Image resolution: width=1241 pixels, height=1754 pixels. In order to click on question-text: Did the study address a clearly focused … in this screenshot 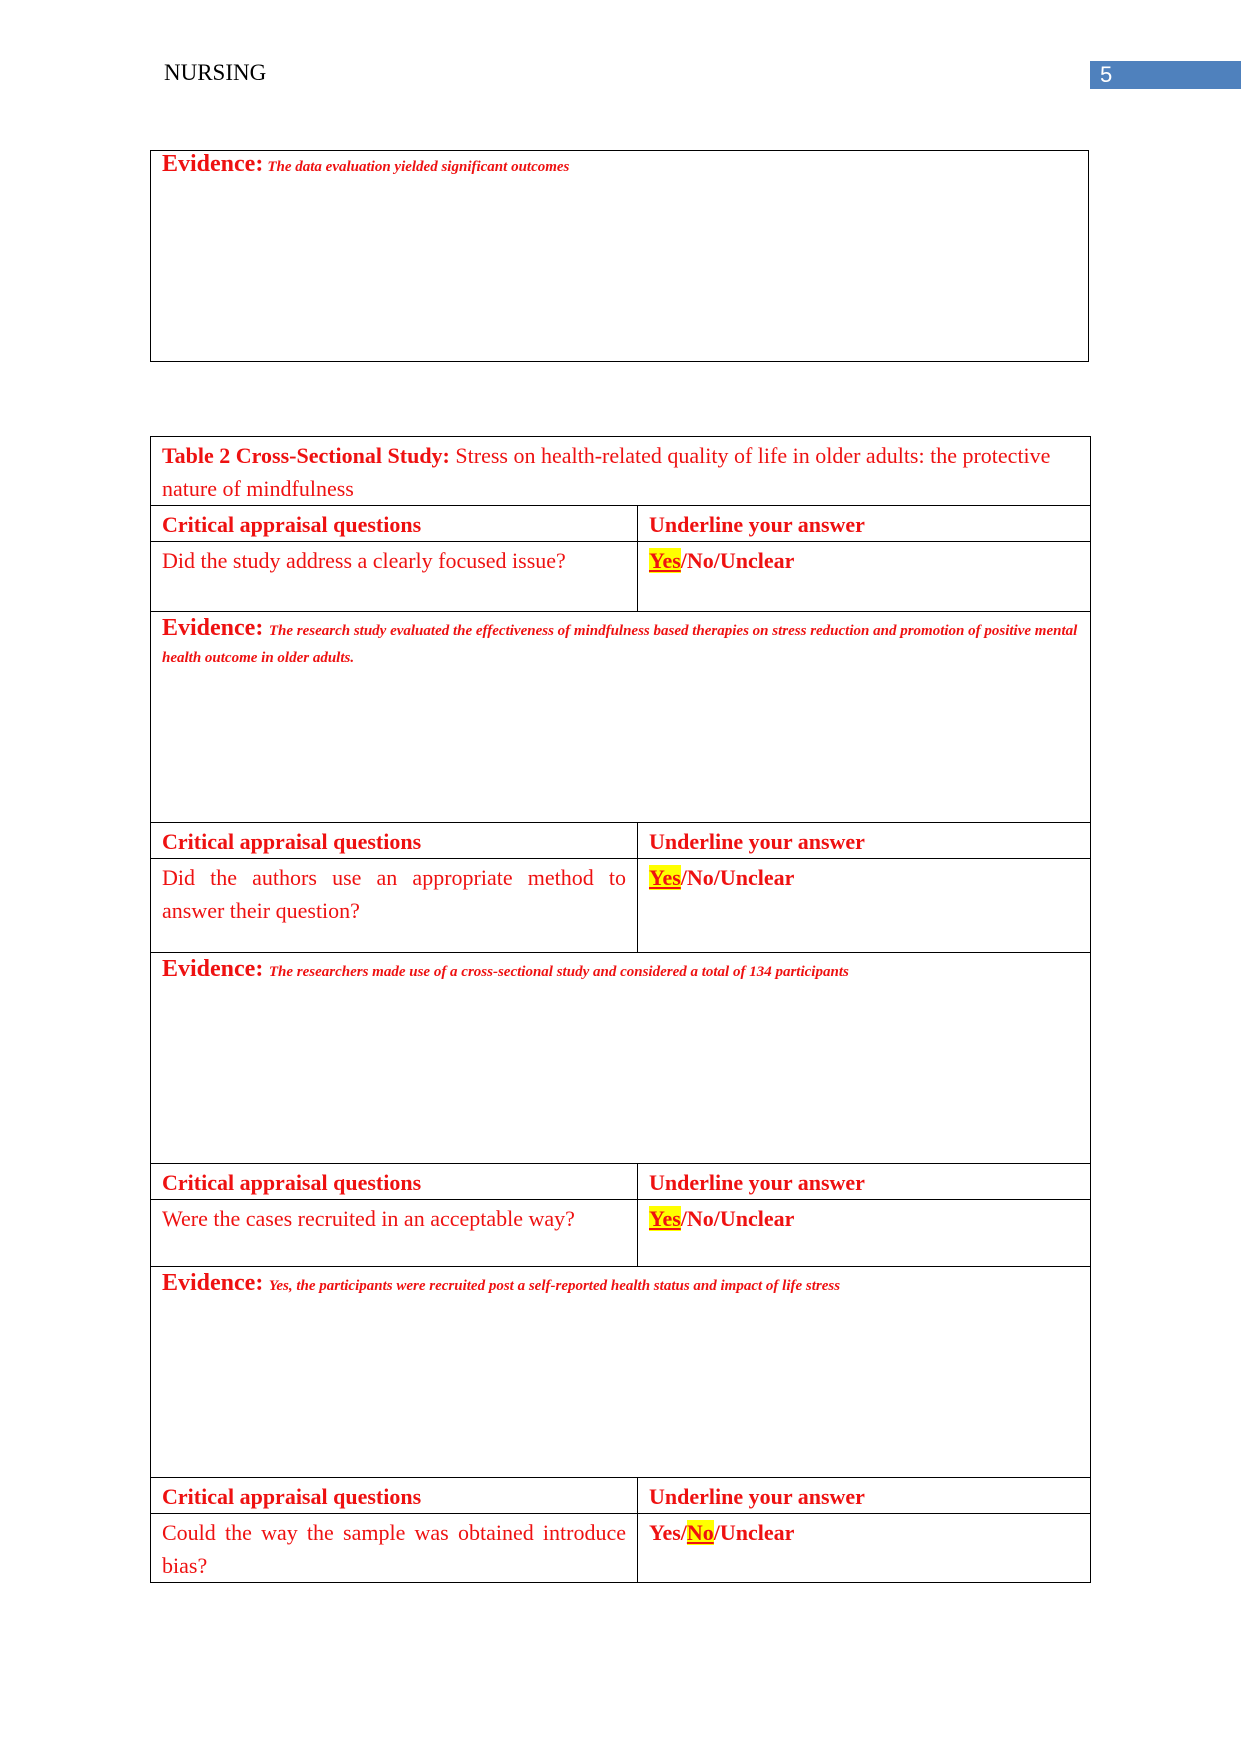, I will do `click(394, 576)`.